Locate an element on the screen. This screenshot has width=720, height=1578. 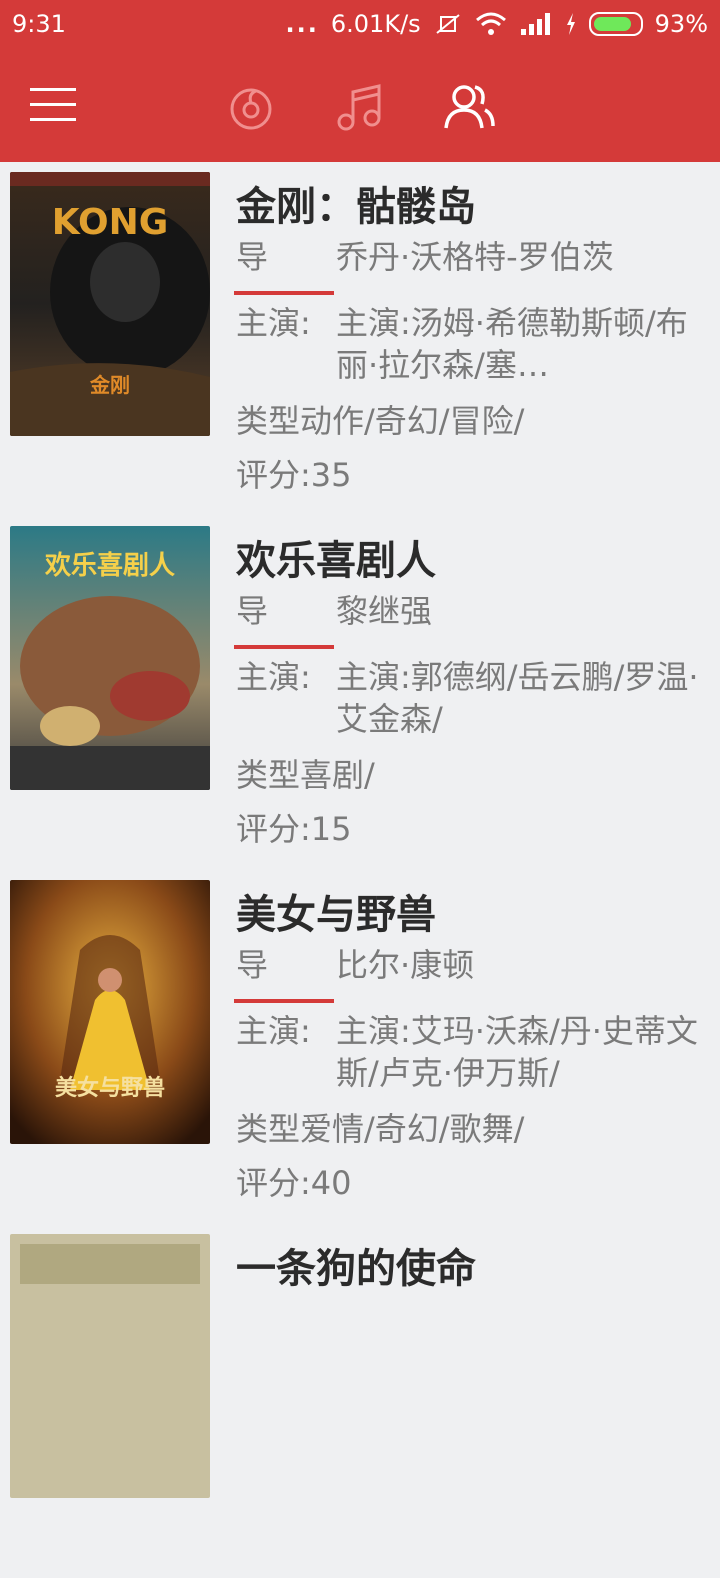
movie-poster: 欢乐喜剧人 is located at coordinates (110, 658).